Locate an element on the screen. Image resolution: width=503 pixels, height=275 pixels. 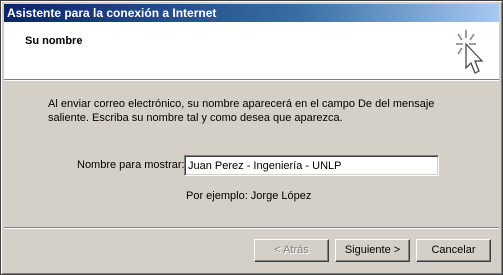
footer-separator is located at coordinates (251, 228).